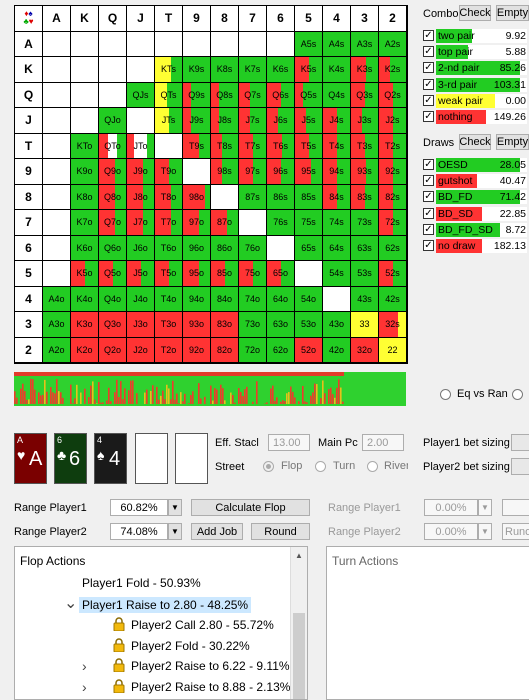  What do you see at coordinates (197, 19) in the screenshot?
I see `grid-col-header: 9` at bounding box center [197, 19].